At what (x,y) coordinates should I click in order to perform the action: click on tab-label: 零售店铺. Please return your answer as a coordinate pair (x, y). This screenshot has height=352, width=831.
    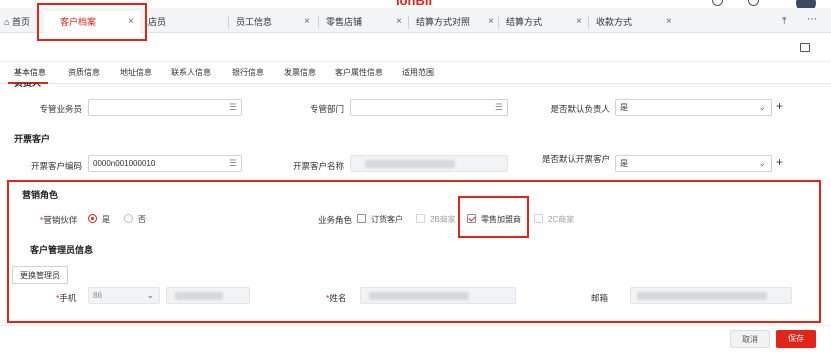
    Looking at the image, I should click on (344, 22).